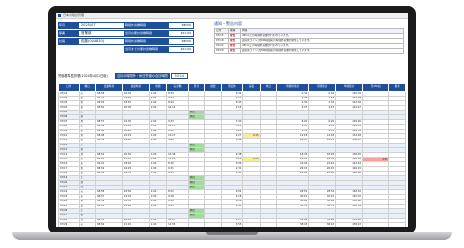  What do you see at coordinates (102, 33) in the screenshot?
I see `department-field: 営業部` at bounding box center [102, 33].